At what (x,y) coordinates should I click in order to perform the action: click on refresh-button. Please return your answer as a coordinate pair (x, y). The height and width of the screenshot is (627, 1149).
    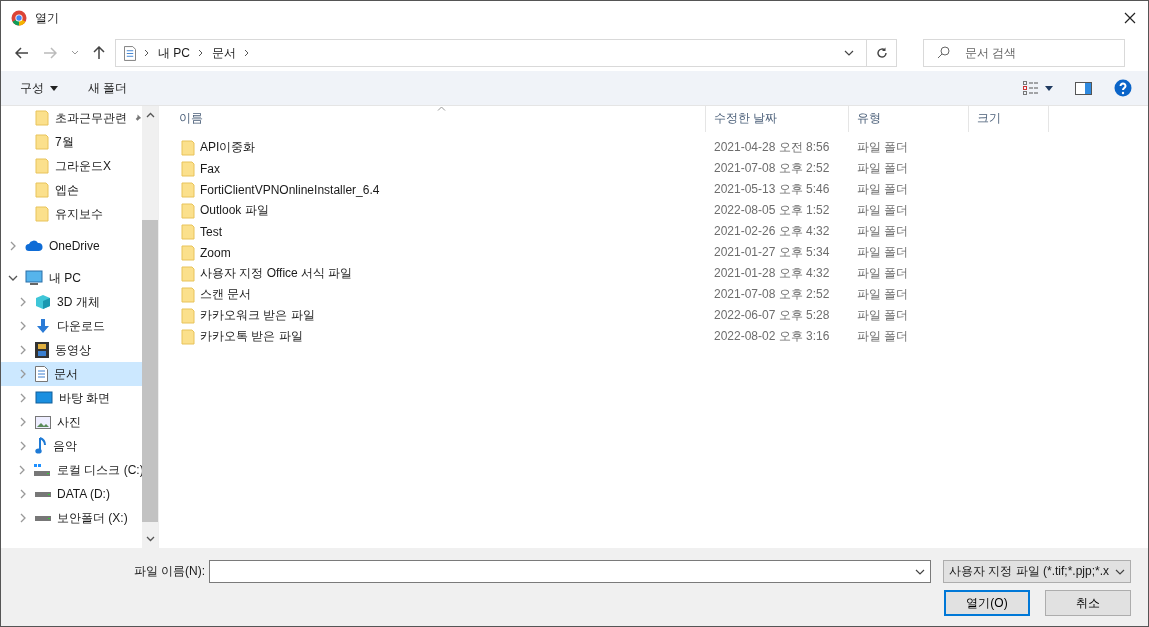
    Looking at the image, I should click on (882, 53).